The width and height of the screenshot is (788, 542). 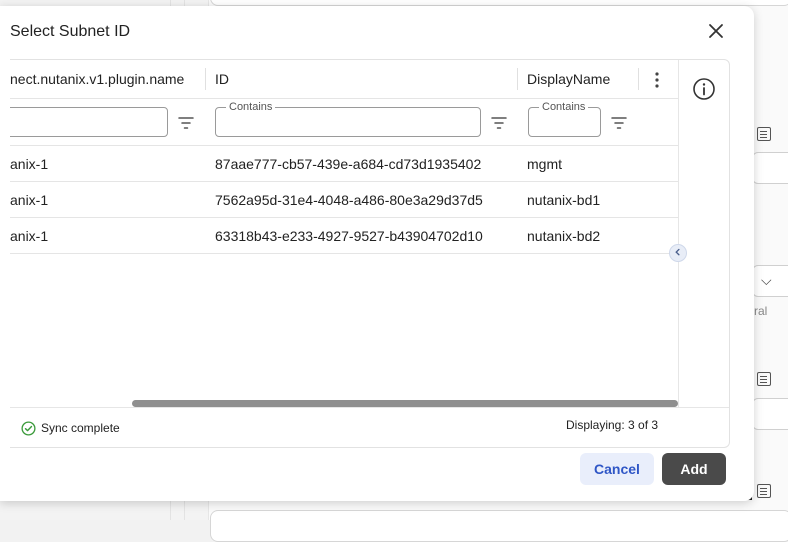 I want to click on table-cell: nutanix-bd2, so click(x=563, y=236).